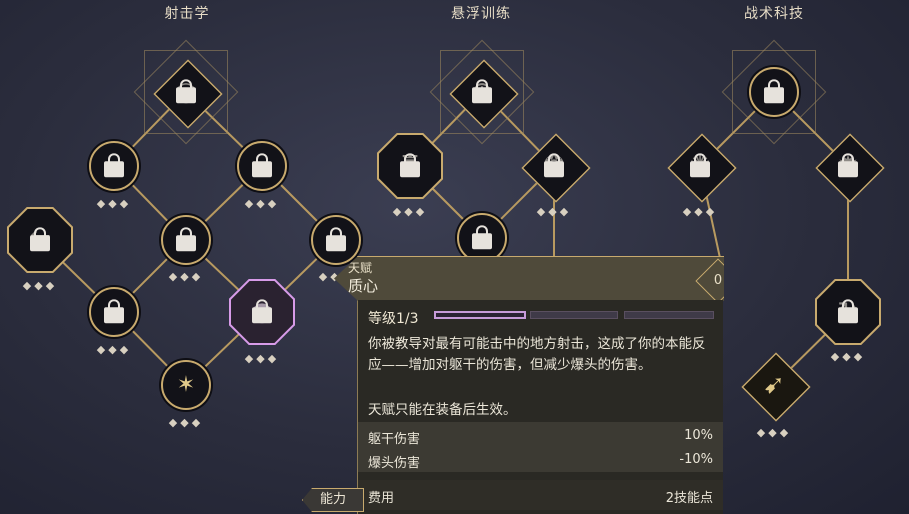  I want to click on stat-value: 10%, so click(698, 435).